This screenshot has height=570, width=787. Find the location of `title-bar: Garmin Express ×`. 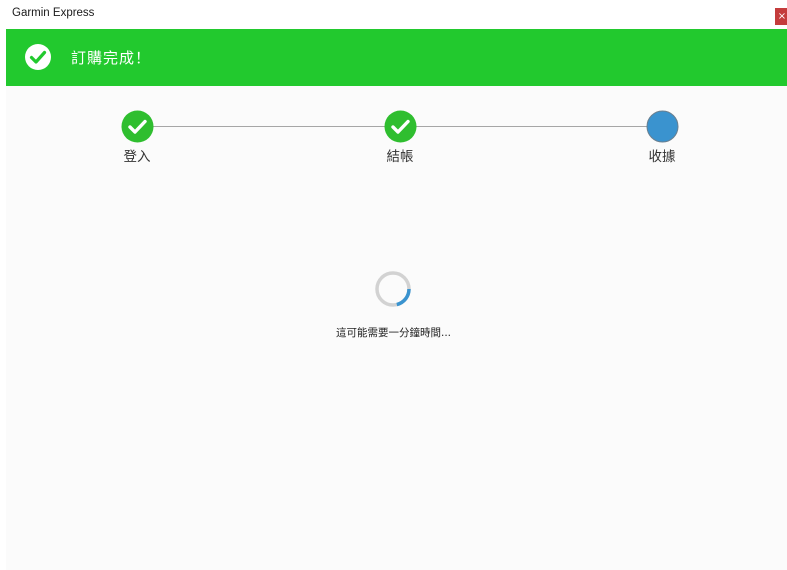

title-bar: Garmin Express × is located at coordinates (393, 14).